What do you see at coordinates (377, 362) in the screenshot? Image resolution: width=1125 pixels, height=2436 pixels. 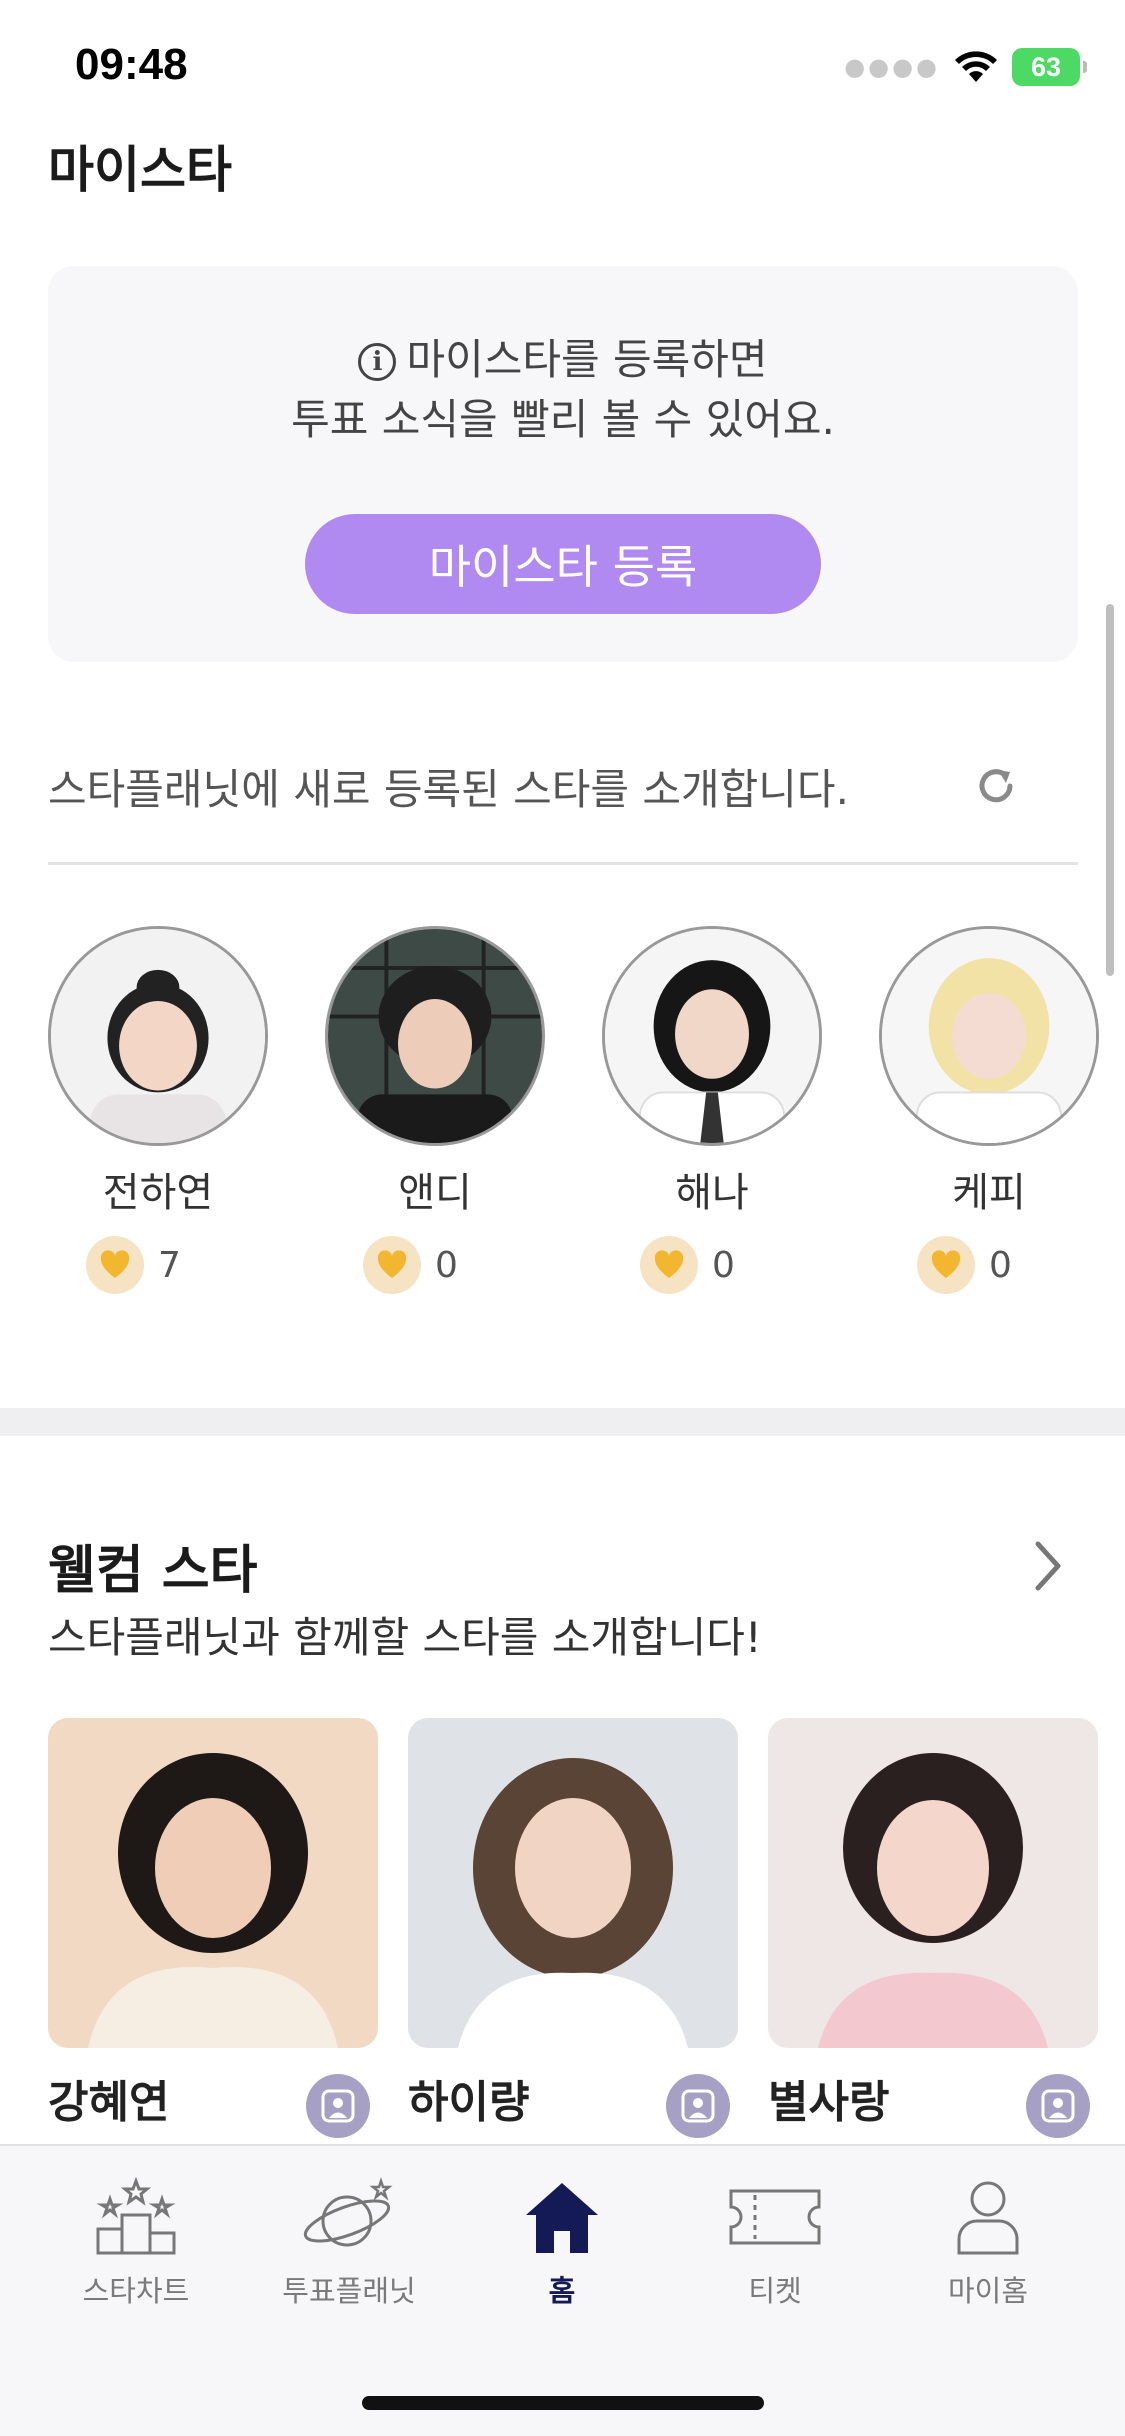 I see `info-icon: i` at bounding box center [377, 362].